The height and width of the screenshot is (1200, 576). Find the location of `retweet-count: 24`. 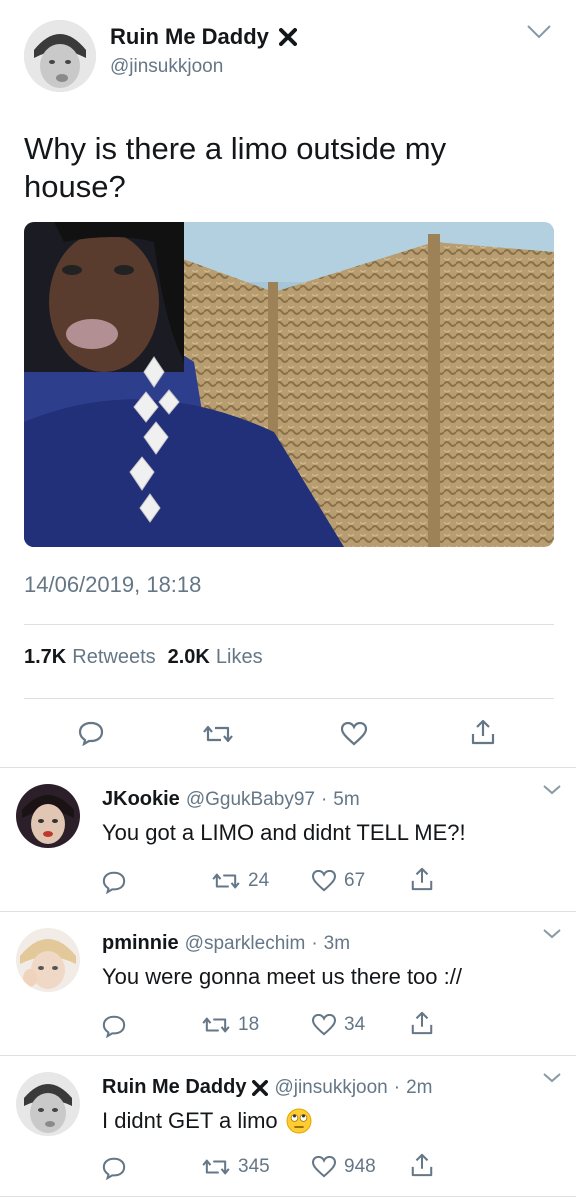

retweet-count: 24 is located at coordinates (259, 880).